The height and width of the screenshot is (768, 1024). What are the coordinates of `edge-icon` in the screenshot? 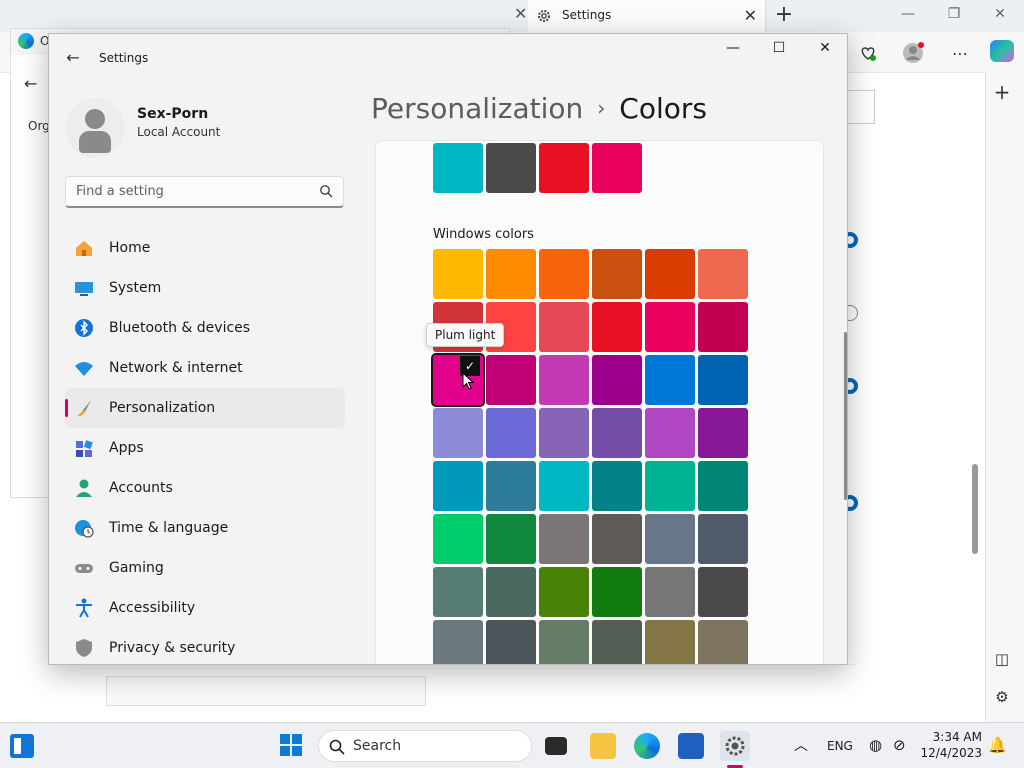 It's located at (647, 746).